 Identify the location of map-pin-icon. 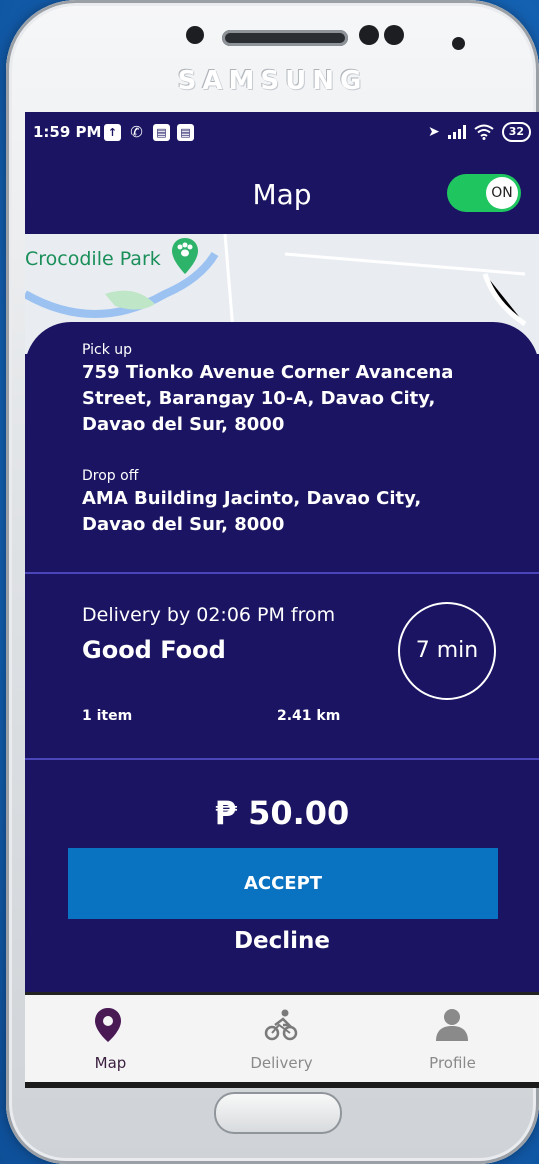
(108, 1025).